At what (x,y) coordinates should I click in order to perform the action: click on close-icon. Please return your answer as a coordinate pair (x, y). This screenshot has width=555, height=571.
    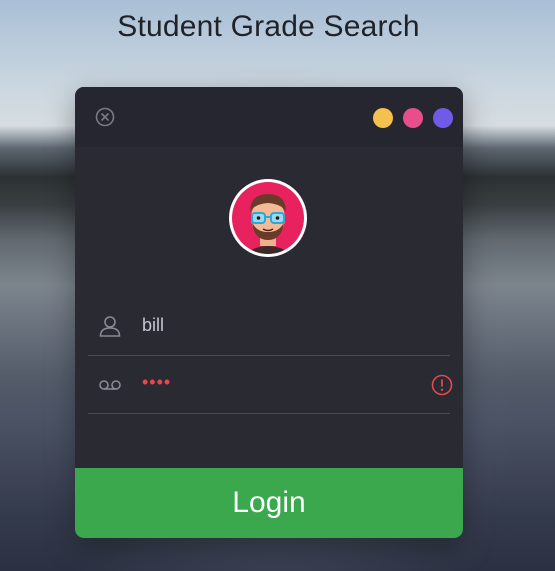
    Looking at the image, I should click on (105, 117).